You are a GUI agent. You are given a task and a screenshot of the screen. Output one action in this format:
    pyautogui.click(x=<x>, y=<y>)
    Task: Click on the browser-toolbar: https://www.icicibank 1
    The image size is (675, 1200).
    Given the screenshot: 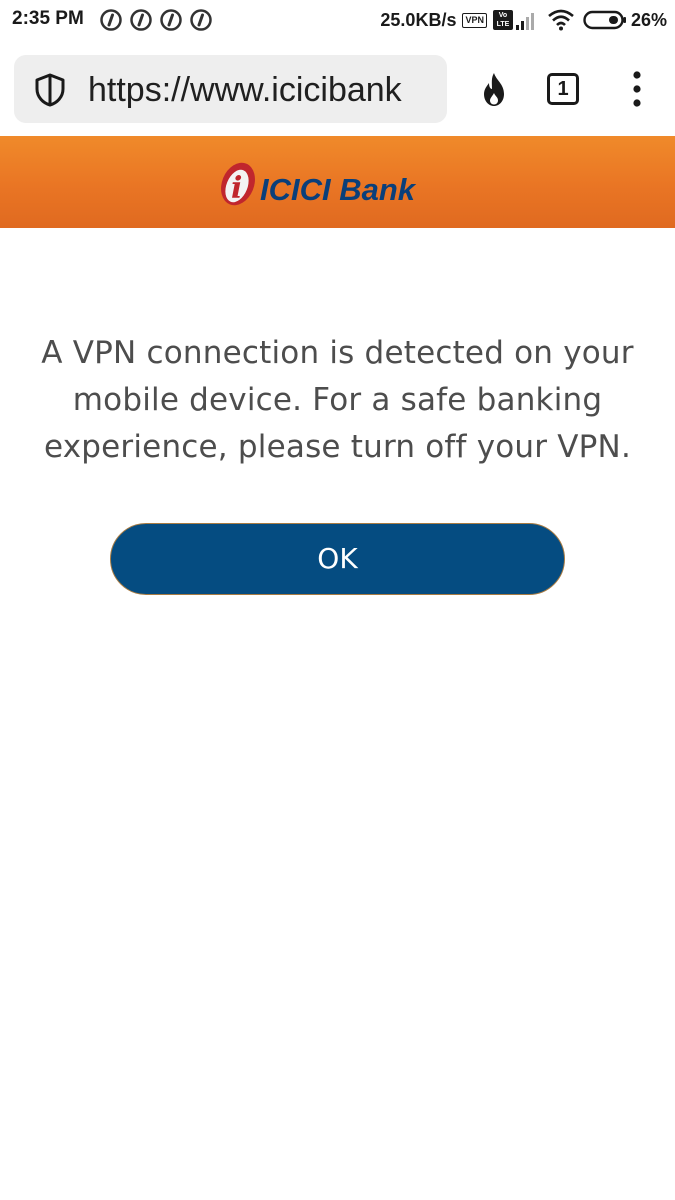 What is the action you would take?
    pyautogui.click(x=337, y=89)
    